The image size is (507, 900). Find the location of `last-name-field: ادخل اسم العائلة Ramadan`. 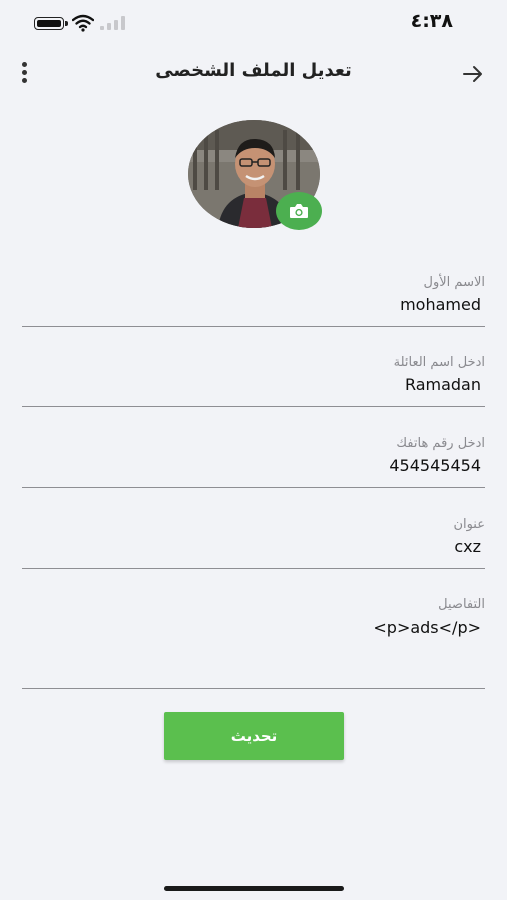

last-name-field: ادخل اسم العائلة Ramadan is located at coordinates (253, 378).